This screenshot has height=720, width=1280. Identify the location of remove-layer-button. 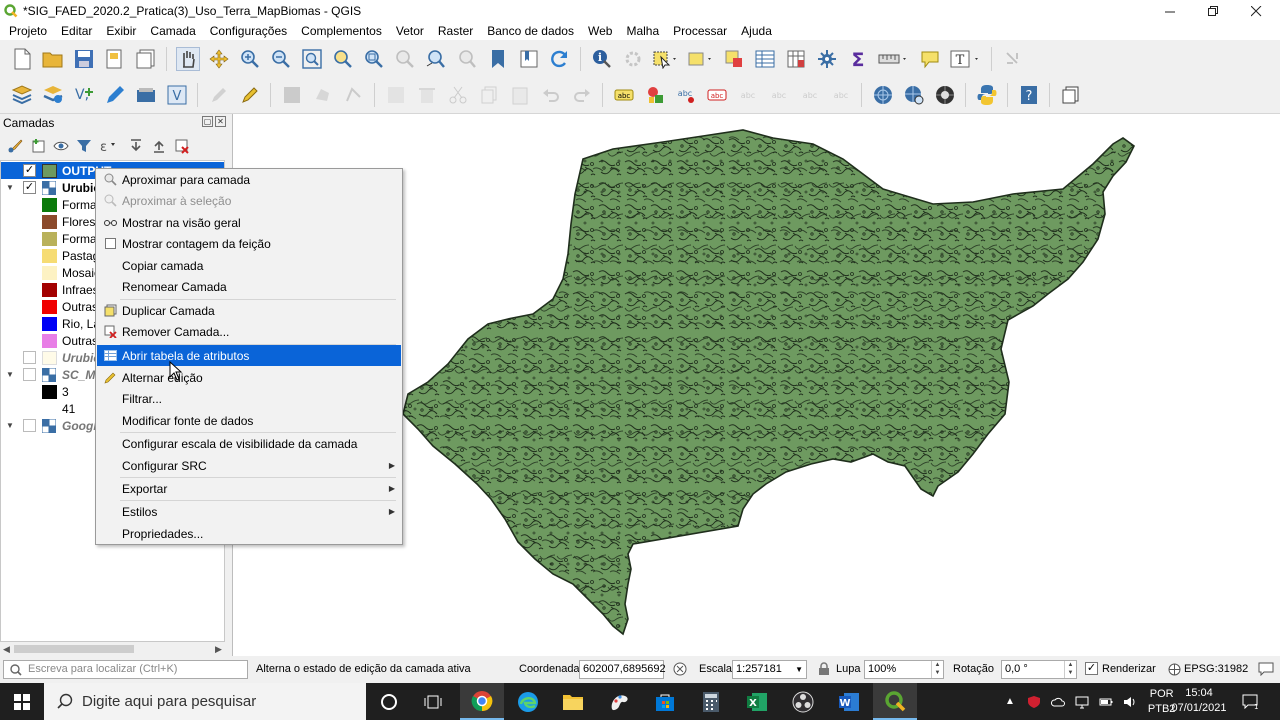
(182, 146).